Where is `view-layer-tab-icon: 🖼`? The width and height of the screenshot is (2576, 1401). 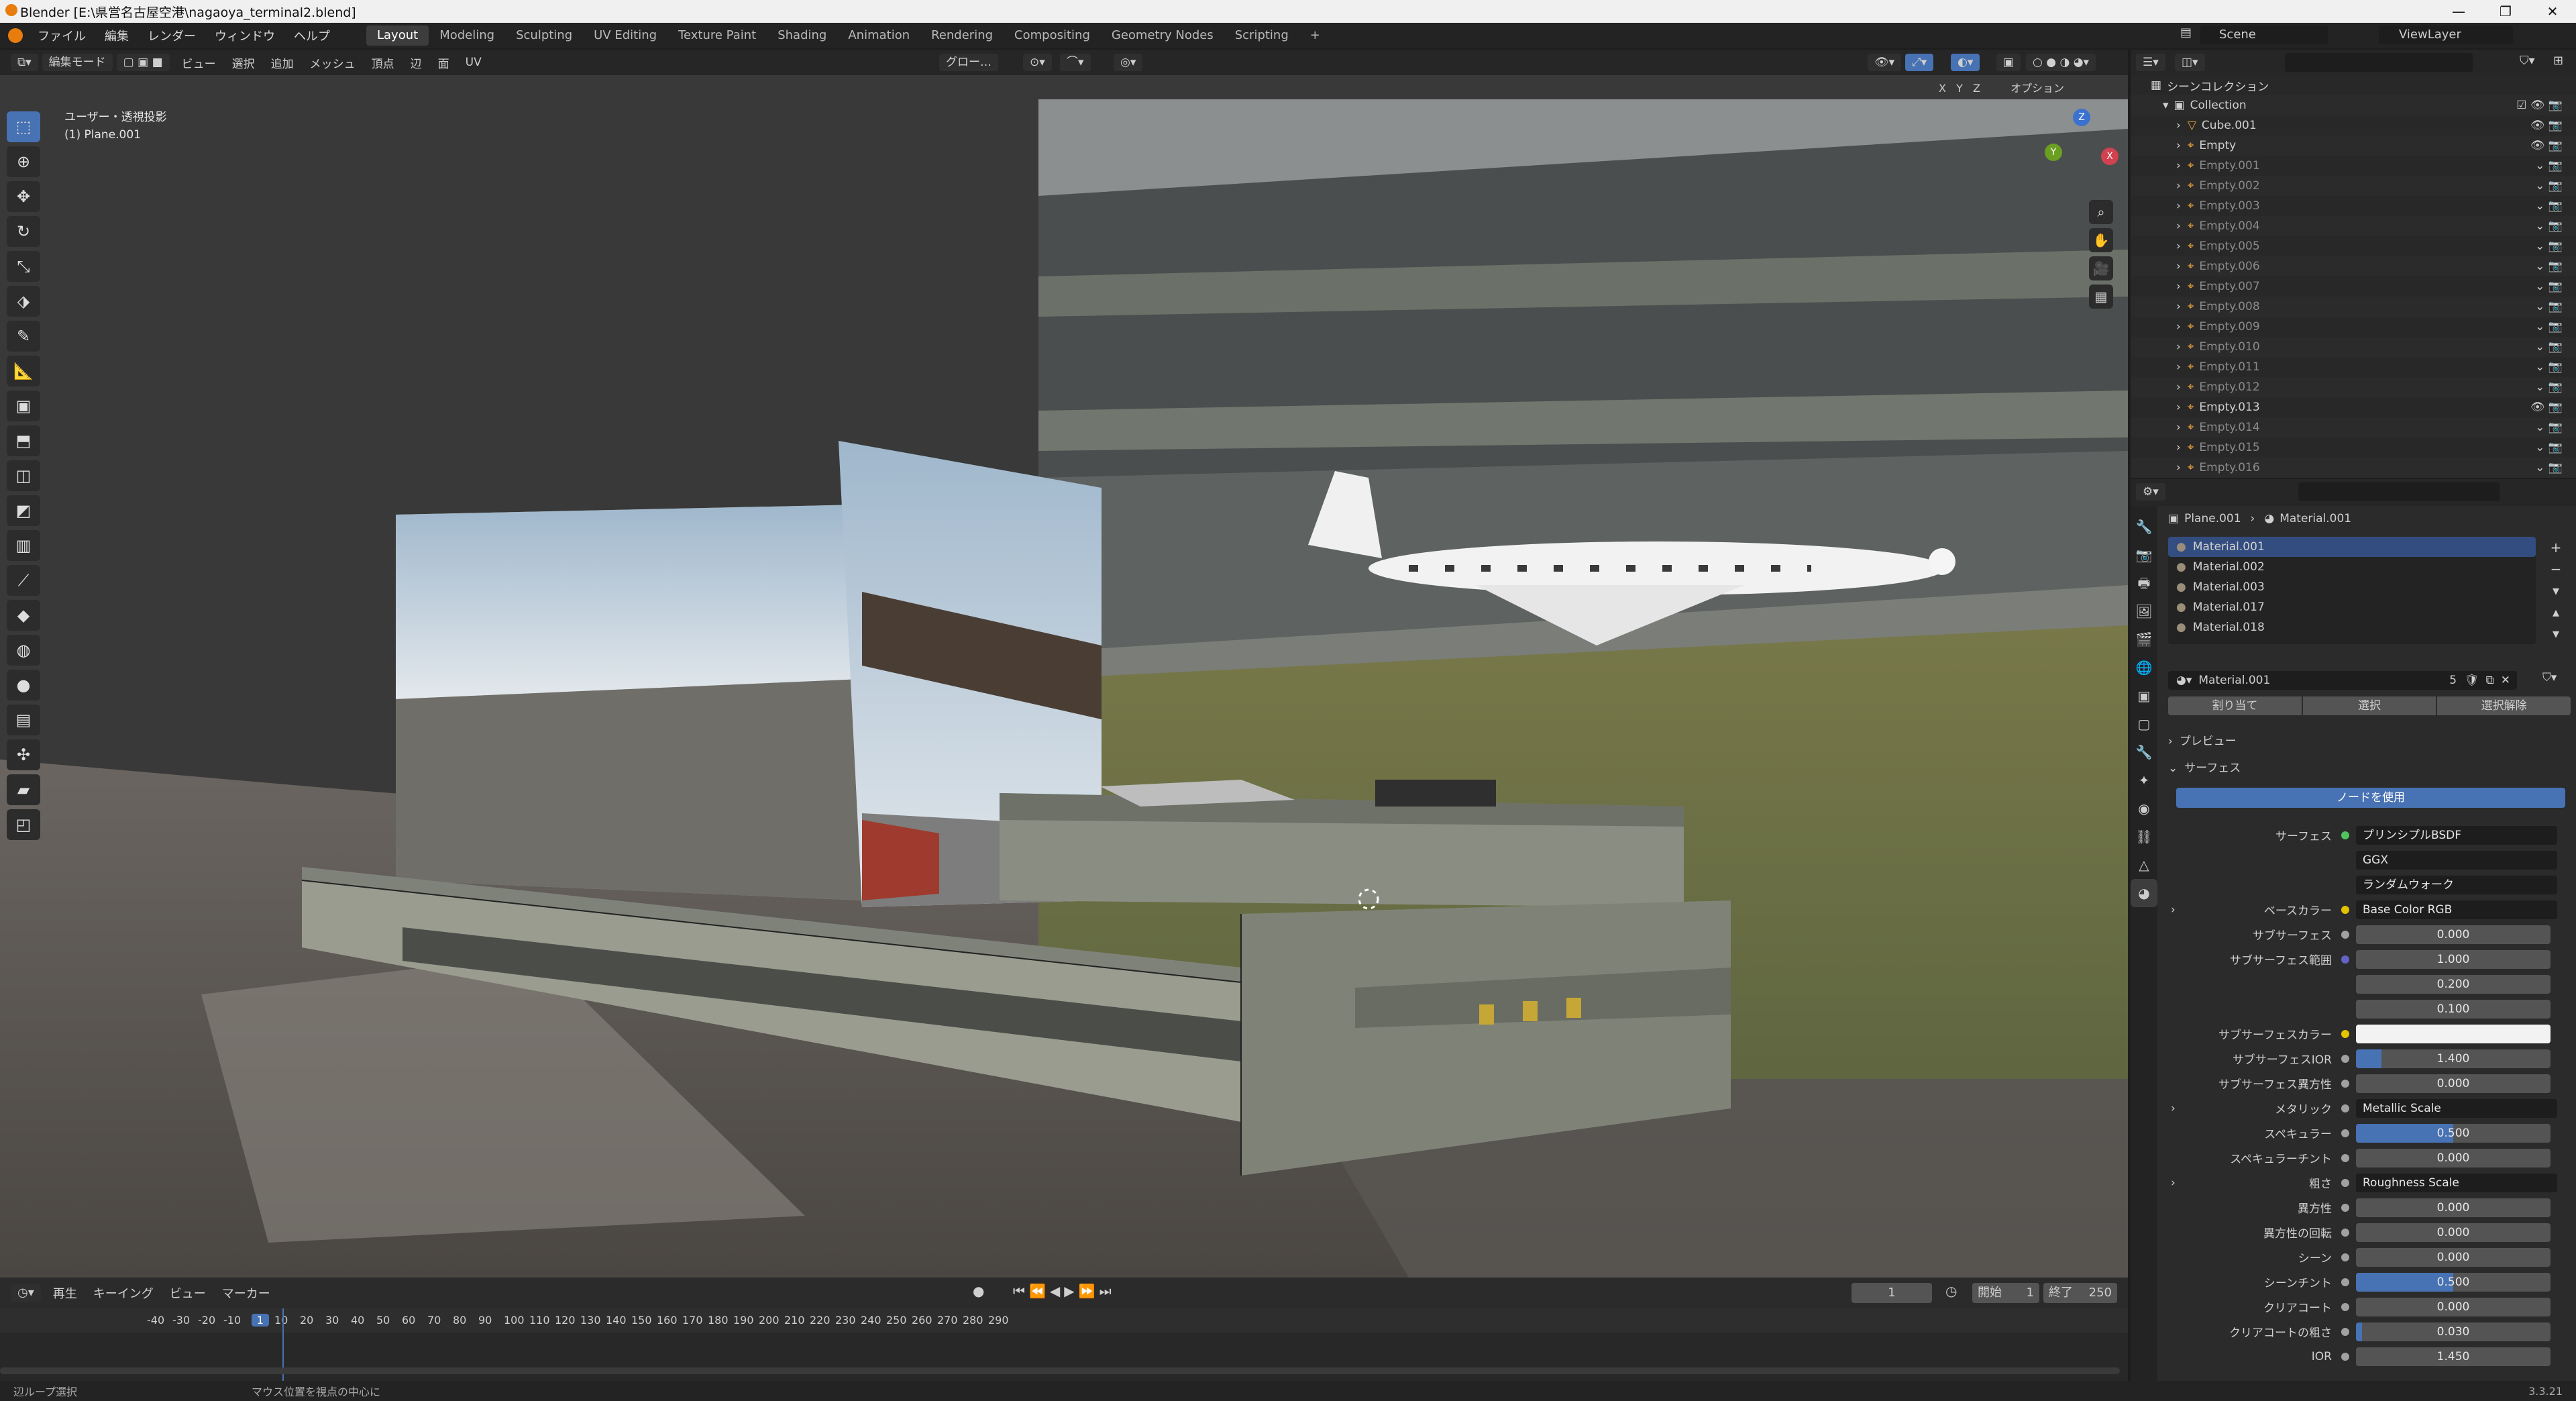 view-layer-tab-icon: 🖼 is located at coordinates (2144, 611).